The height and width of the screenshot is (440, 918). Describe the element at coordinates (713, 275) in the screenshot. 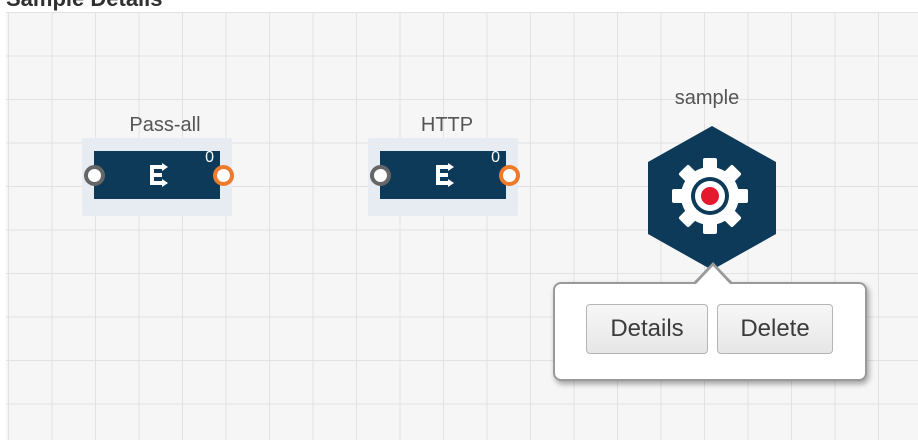

I see `popup-pointer-fill` at that location.